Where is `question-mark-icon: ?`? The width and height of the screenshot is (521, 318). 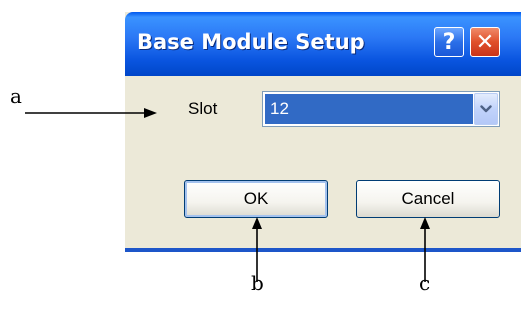 question-mark-icon: ? is located at coordinates (449, 42).